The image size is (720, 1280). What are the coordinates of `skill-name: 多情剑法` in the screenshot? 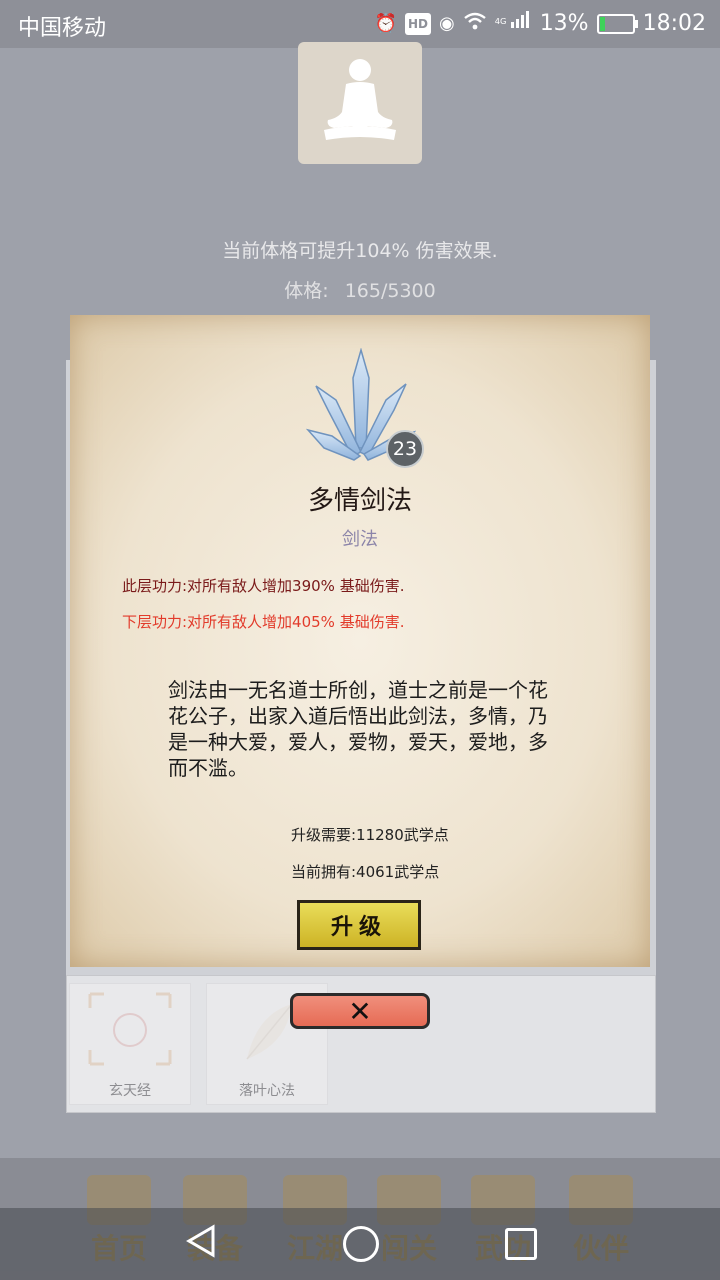 It's located at (359, 501).